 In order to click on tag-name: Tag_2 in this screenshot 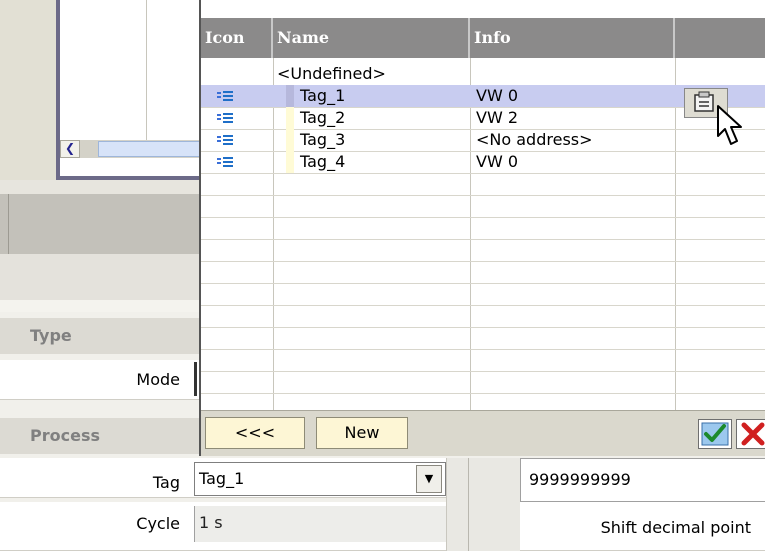, I will do `click(322, 118)`.